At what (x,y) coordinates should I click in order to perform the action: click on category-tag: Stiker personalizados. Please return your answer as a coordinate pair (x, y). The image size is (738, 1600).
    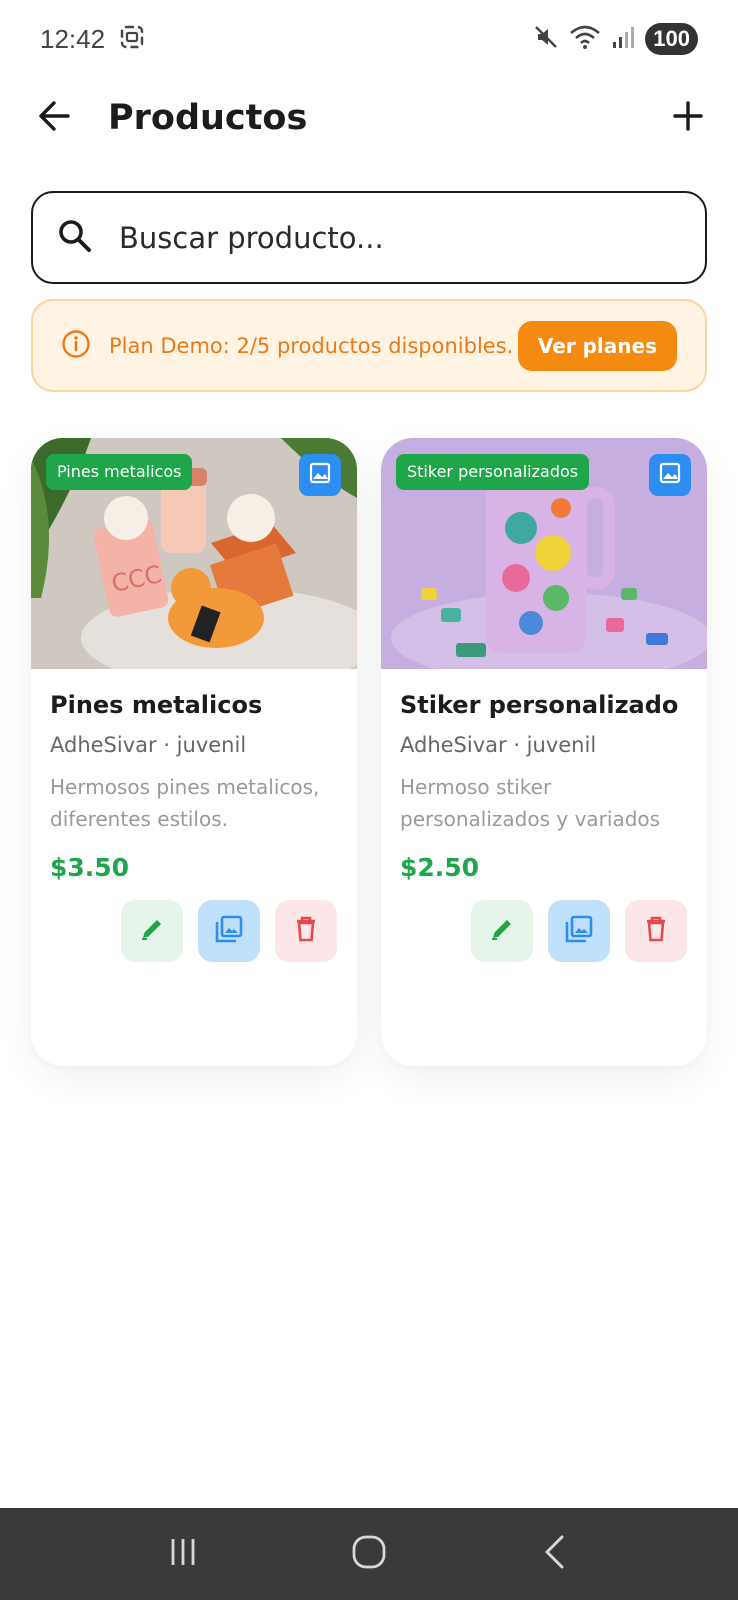
    Looking at the image, I should click on (493, 472).